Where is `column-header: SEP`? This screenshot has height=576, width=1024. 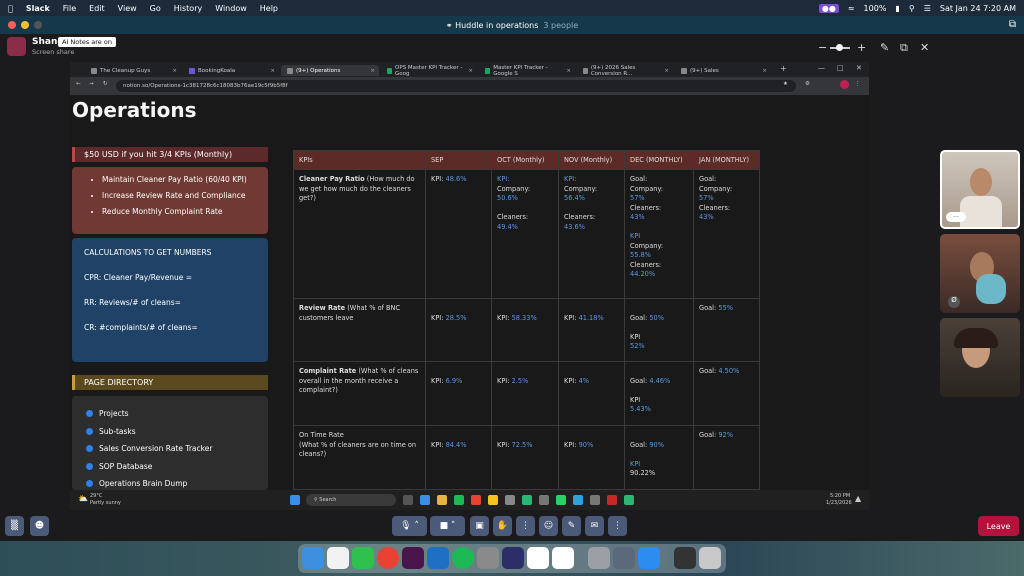 column-header: SEP is located at coordinates (458, 160).